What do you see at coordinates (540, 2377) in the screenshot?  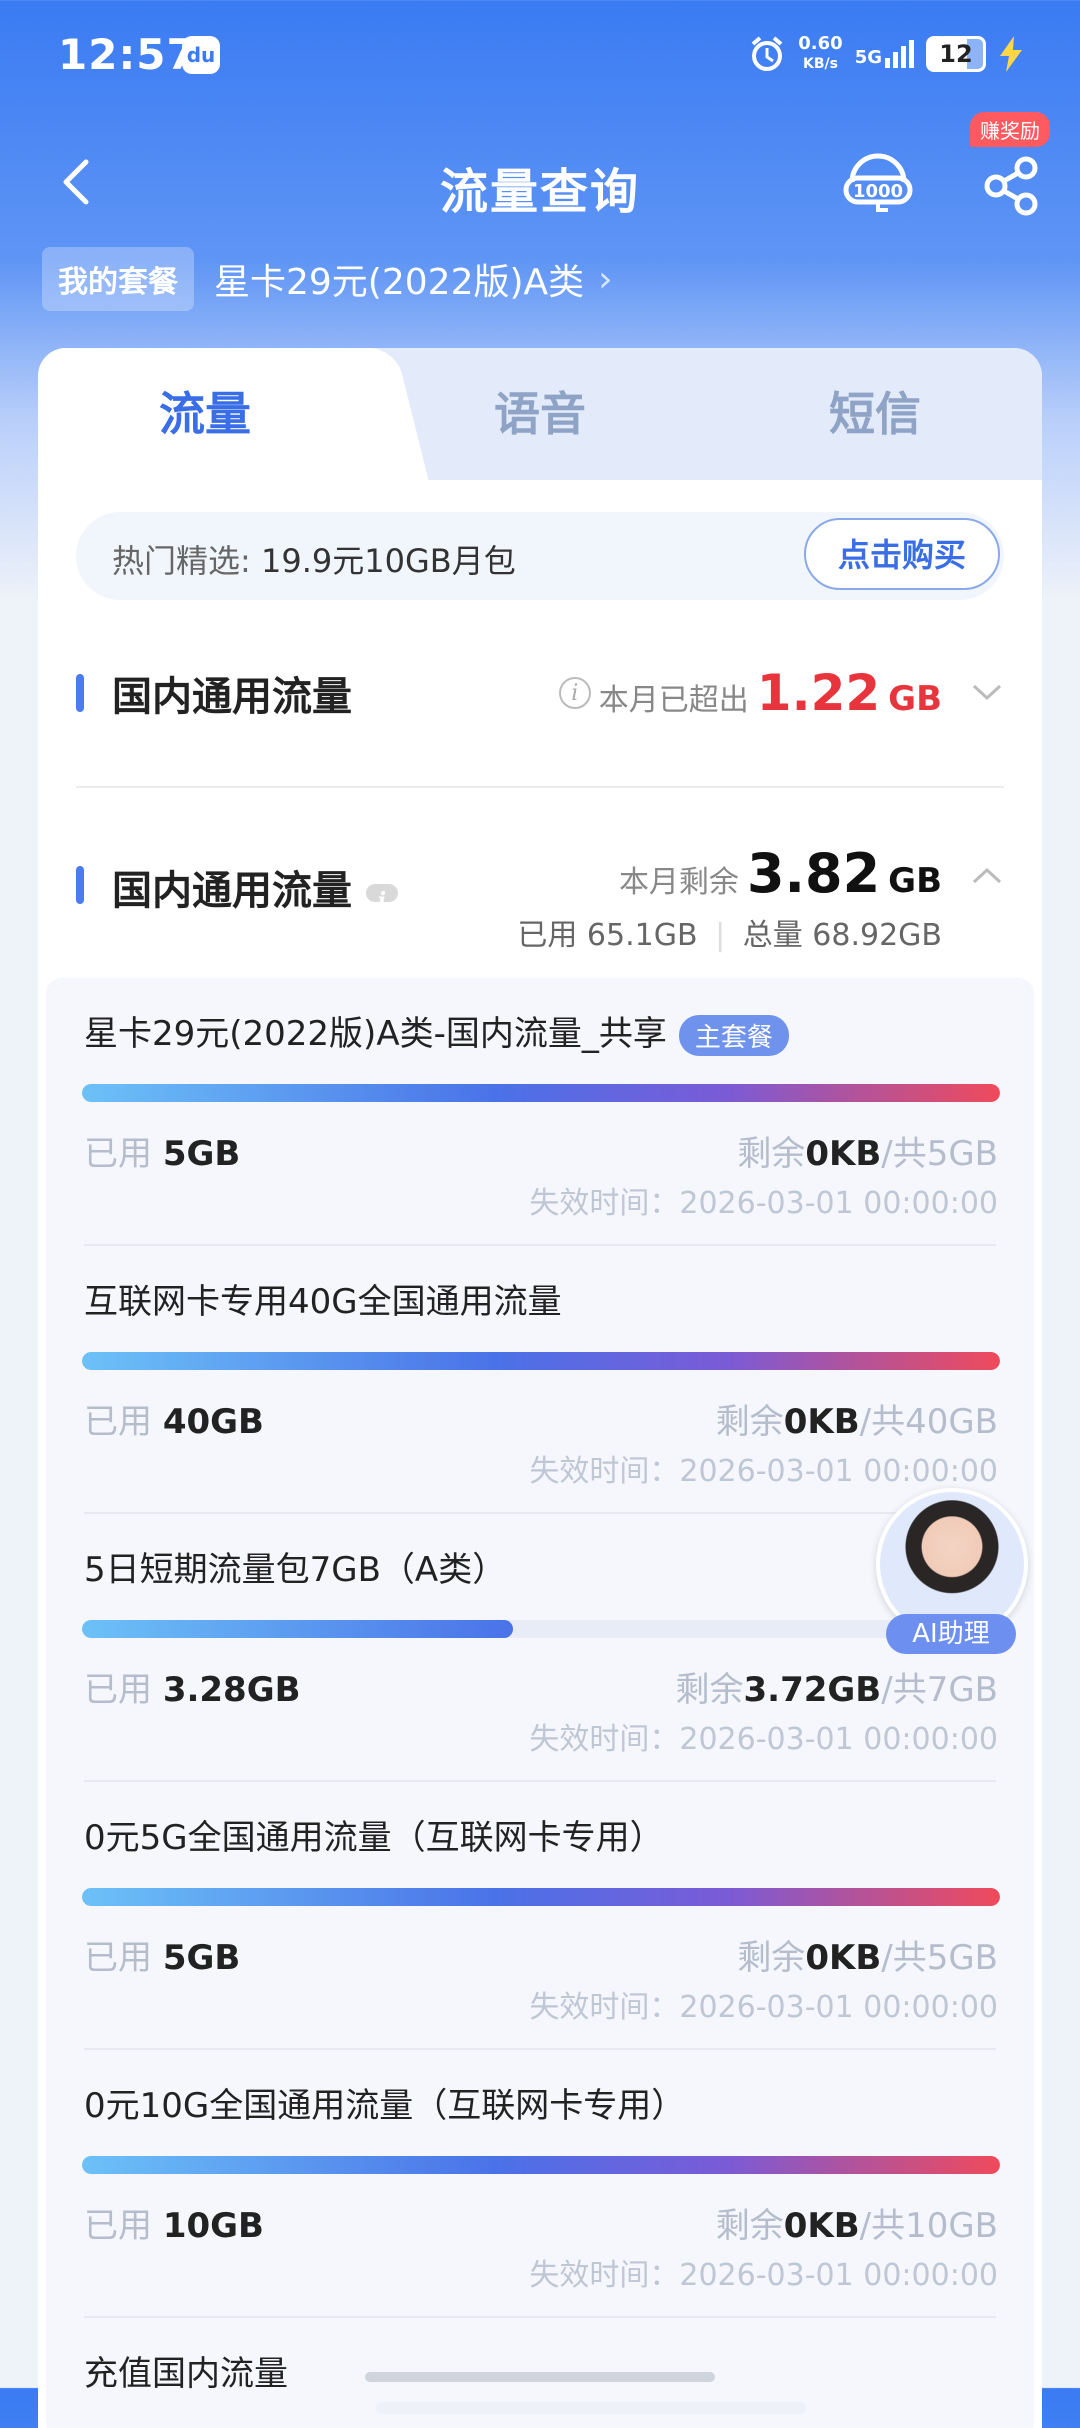 I see `home-indicator` at bounding box center [540, 2377].